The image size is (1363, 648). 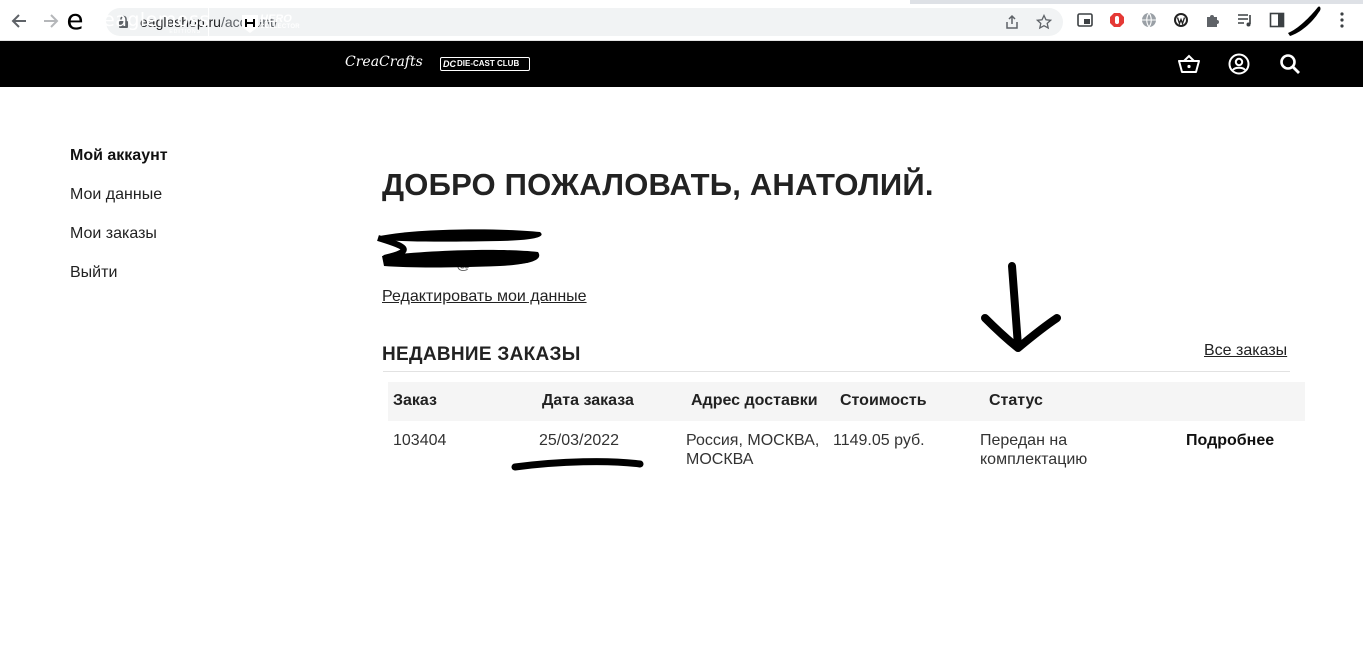 What do you see at coordinates (484, 297) in the screenshot?
I see `edit-my-data-link: Редактировать мои данные` at bounding box center [484, 297].